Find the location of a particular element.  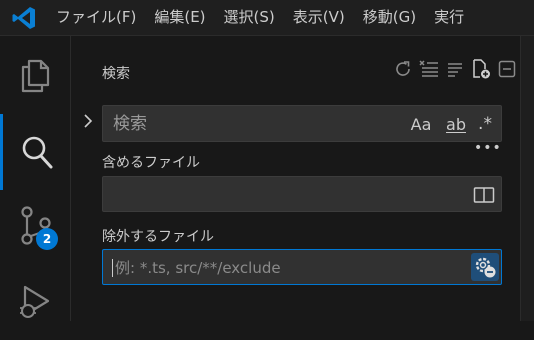

include-input is located at coordinates (253, 194).